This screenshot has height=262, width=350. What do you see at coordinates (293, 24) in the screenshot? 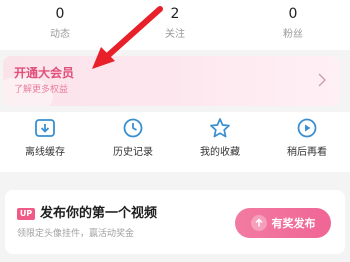
I see `stat-fans: 0 粉丝` at bounding box center [293, 24].